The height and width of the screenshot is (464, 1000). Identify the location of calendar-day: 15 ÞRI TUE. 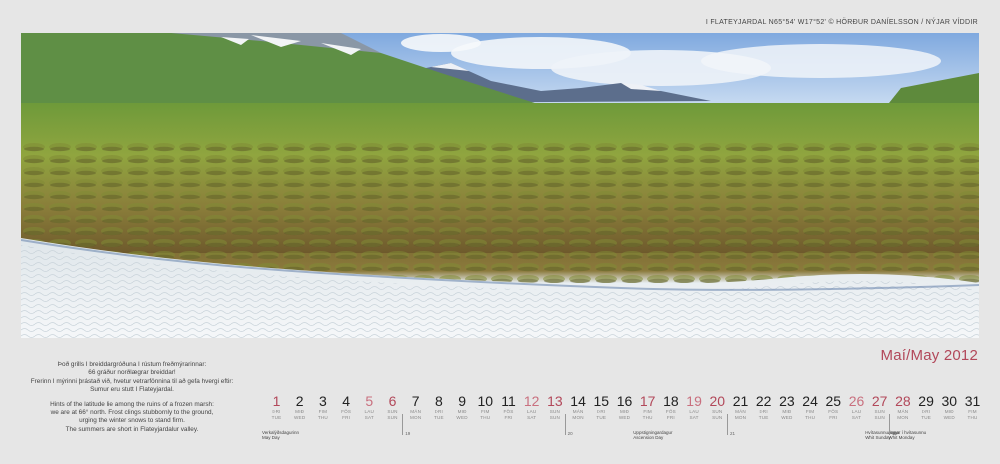
(601, 406).